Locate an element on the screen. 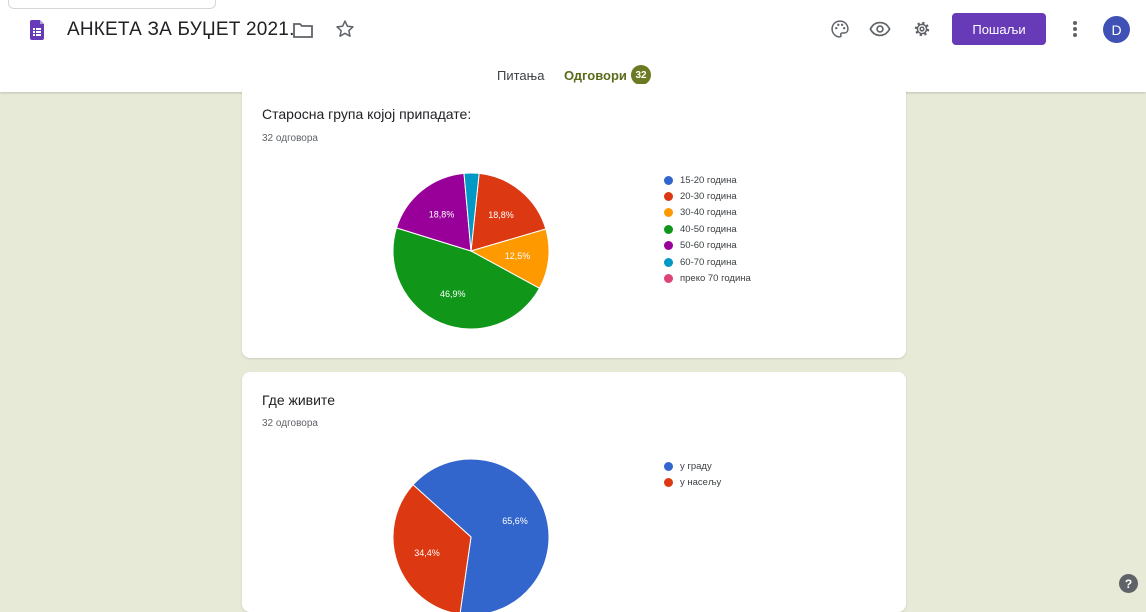 The width and height of the screenshot is (1146, 612). legend-item: 50-60 година is located at coordinates (707, 246).